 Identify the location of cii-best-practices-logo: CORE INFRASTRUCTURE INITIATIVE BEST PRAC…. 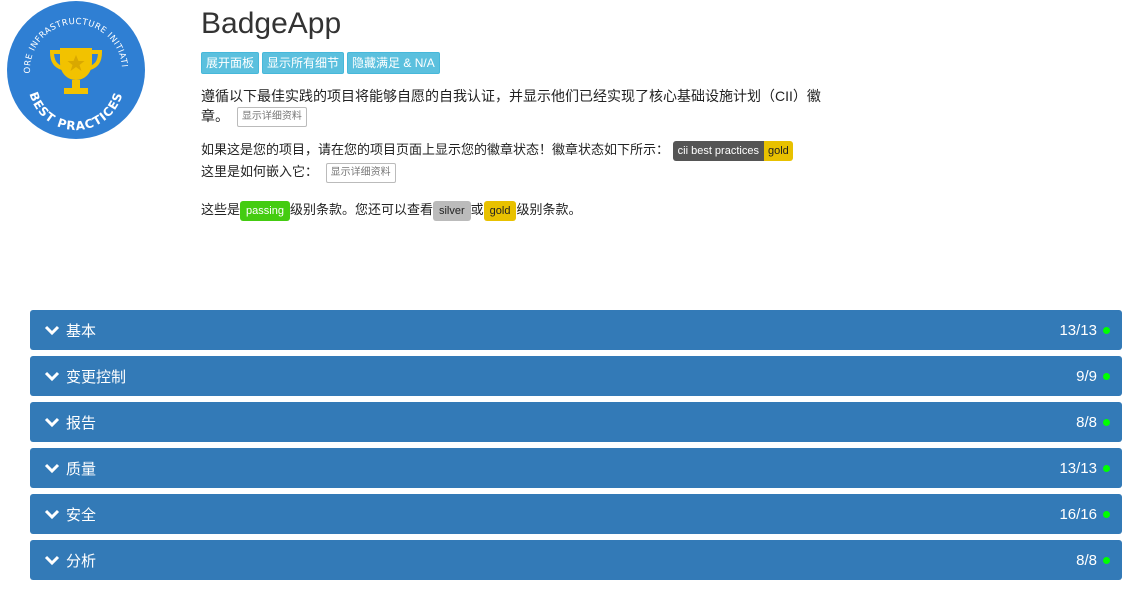
(76, 79).